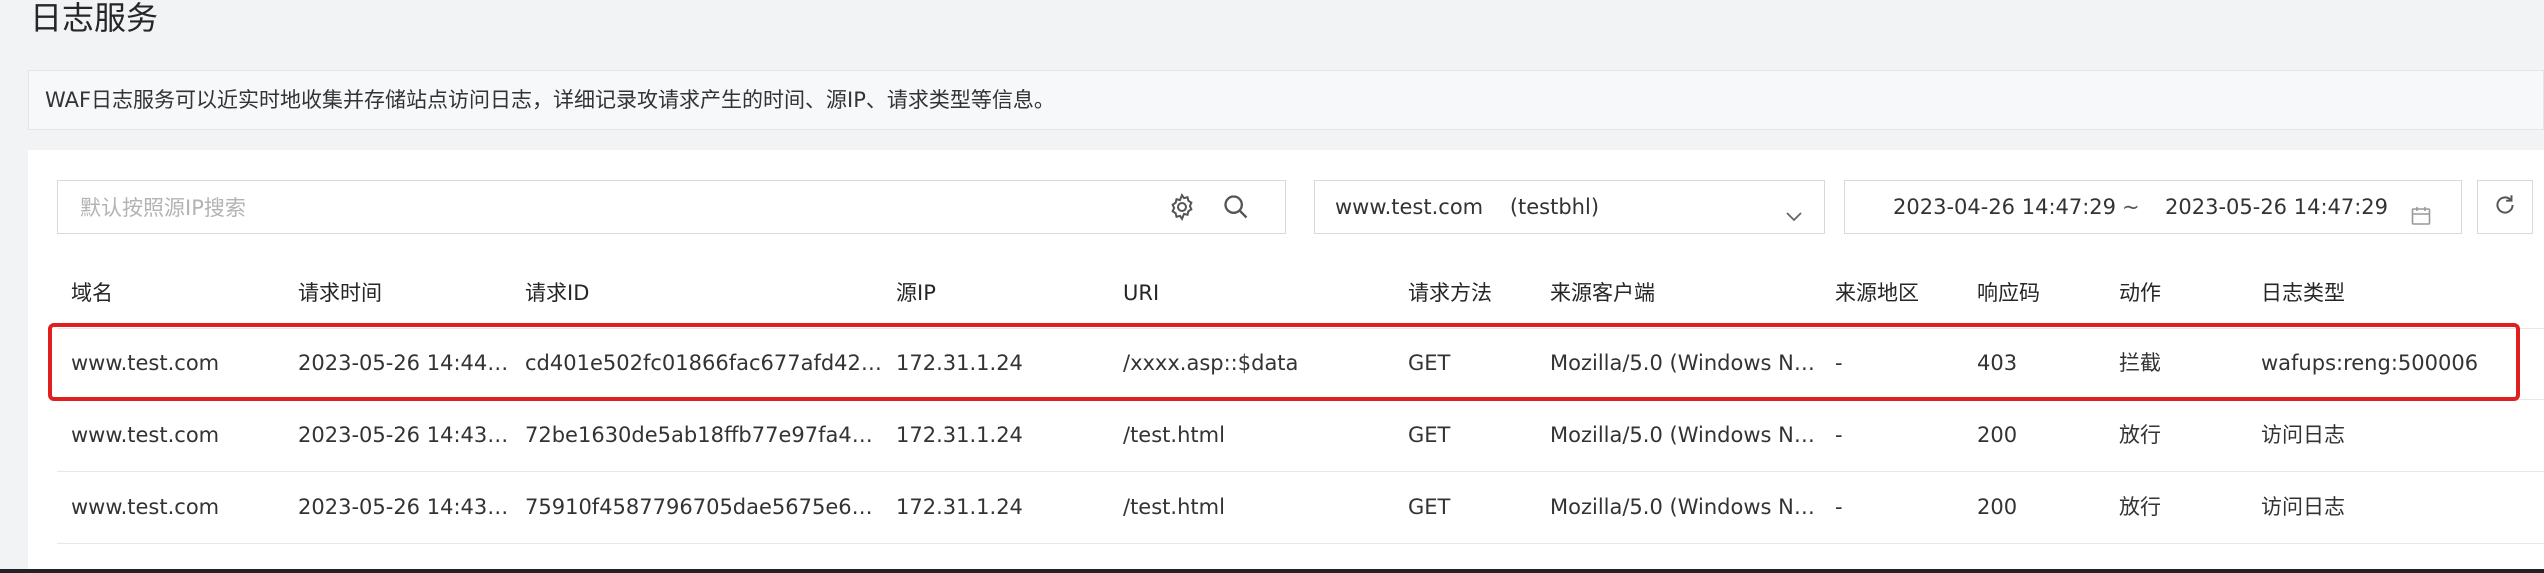 The image size is (2544, 573). Describe the element at coordinates (1602, 293) in the screenshot. I see `column-header-client: 来源客户端` at that location.